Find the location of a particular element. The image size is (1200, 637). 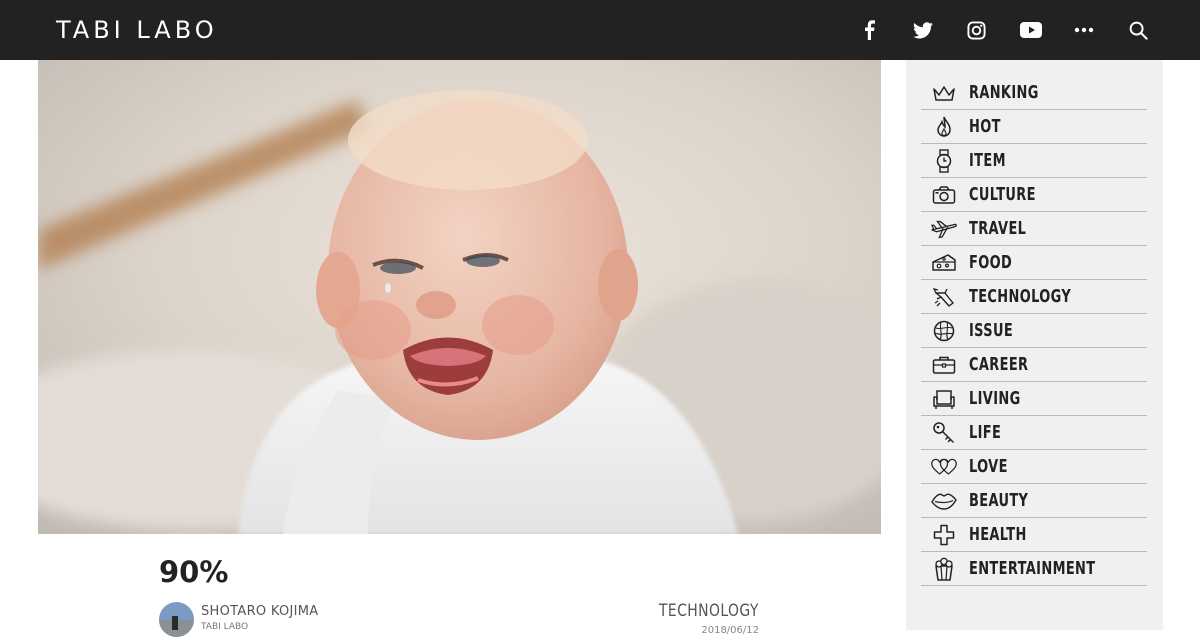

top-header: TABI LABO is located at coordinates (600, 30).